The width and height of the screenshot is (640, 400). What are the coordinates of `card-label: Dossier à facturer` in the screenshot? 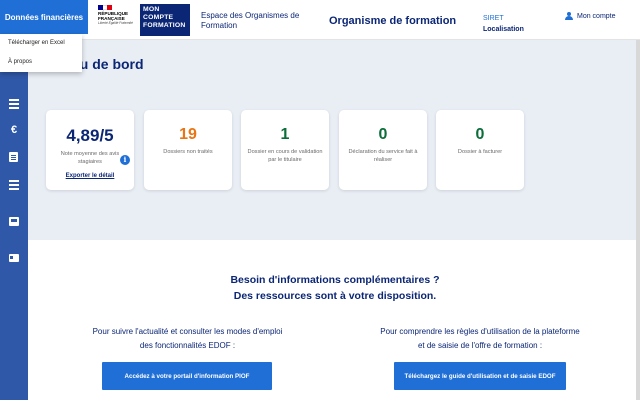 It's located at (480, 152).